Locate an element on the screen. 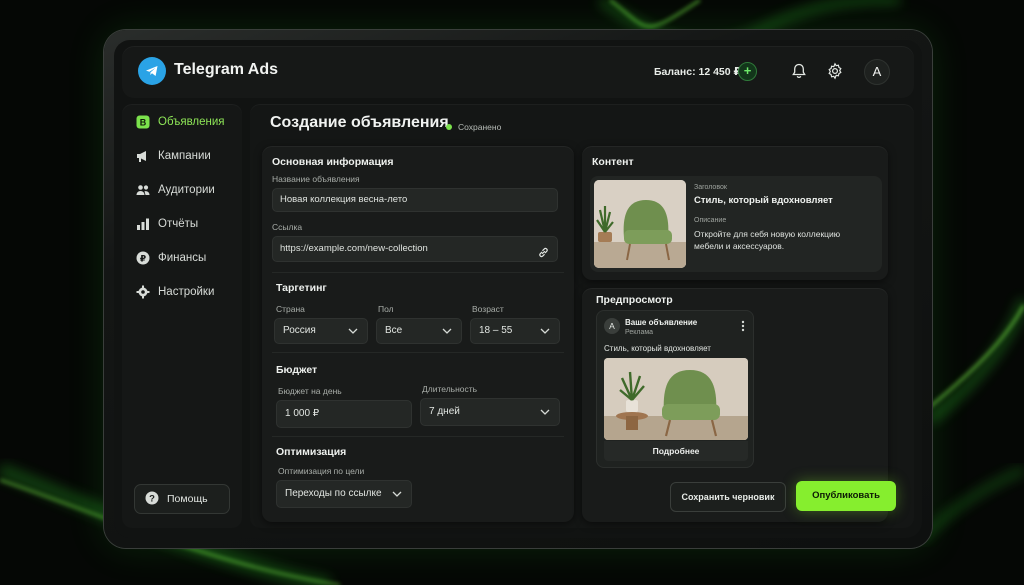  bar-chart-icon is located at coordinates (143, 224).